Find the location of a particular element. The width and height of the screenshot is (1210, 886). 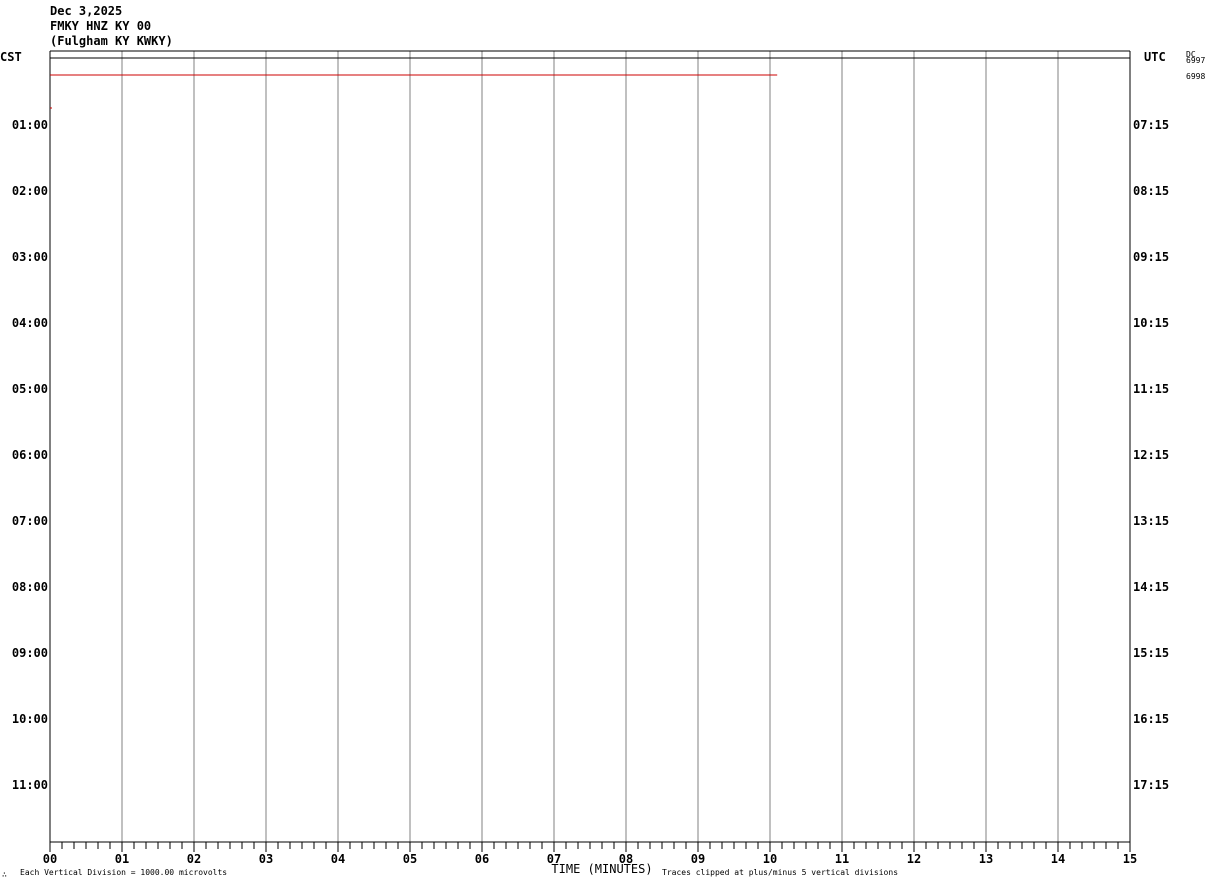

left-hour-label: 01:00 is located at coordinates (30, 125).